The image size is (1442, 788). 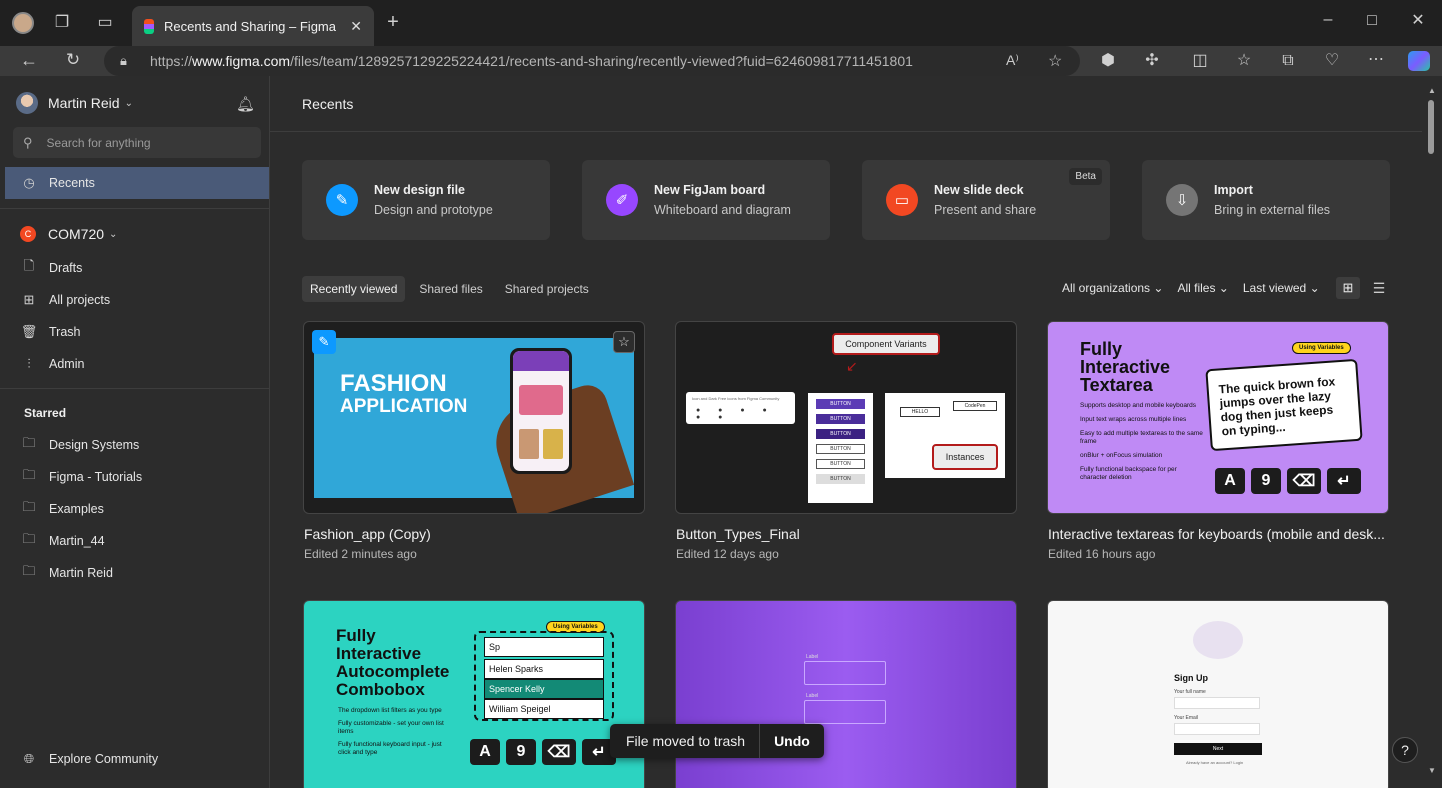 I want to click on sidebar-item-label: All projects, so click(x=80, y=300).